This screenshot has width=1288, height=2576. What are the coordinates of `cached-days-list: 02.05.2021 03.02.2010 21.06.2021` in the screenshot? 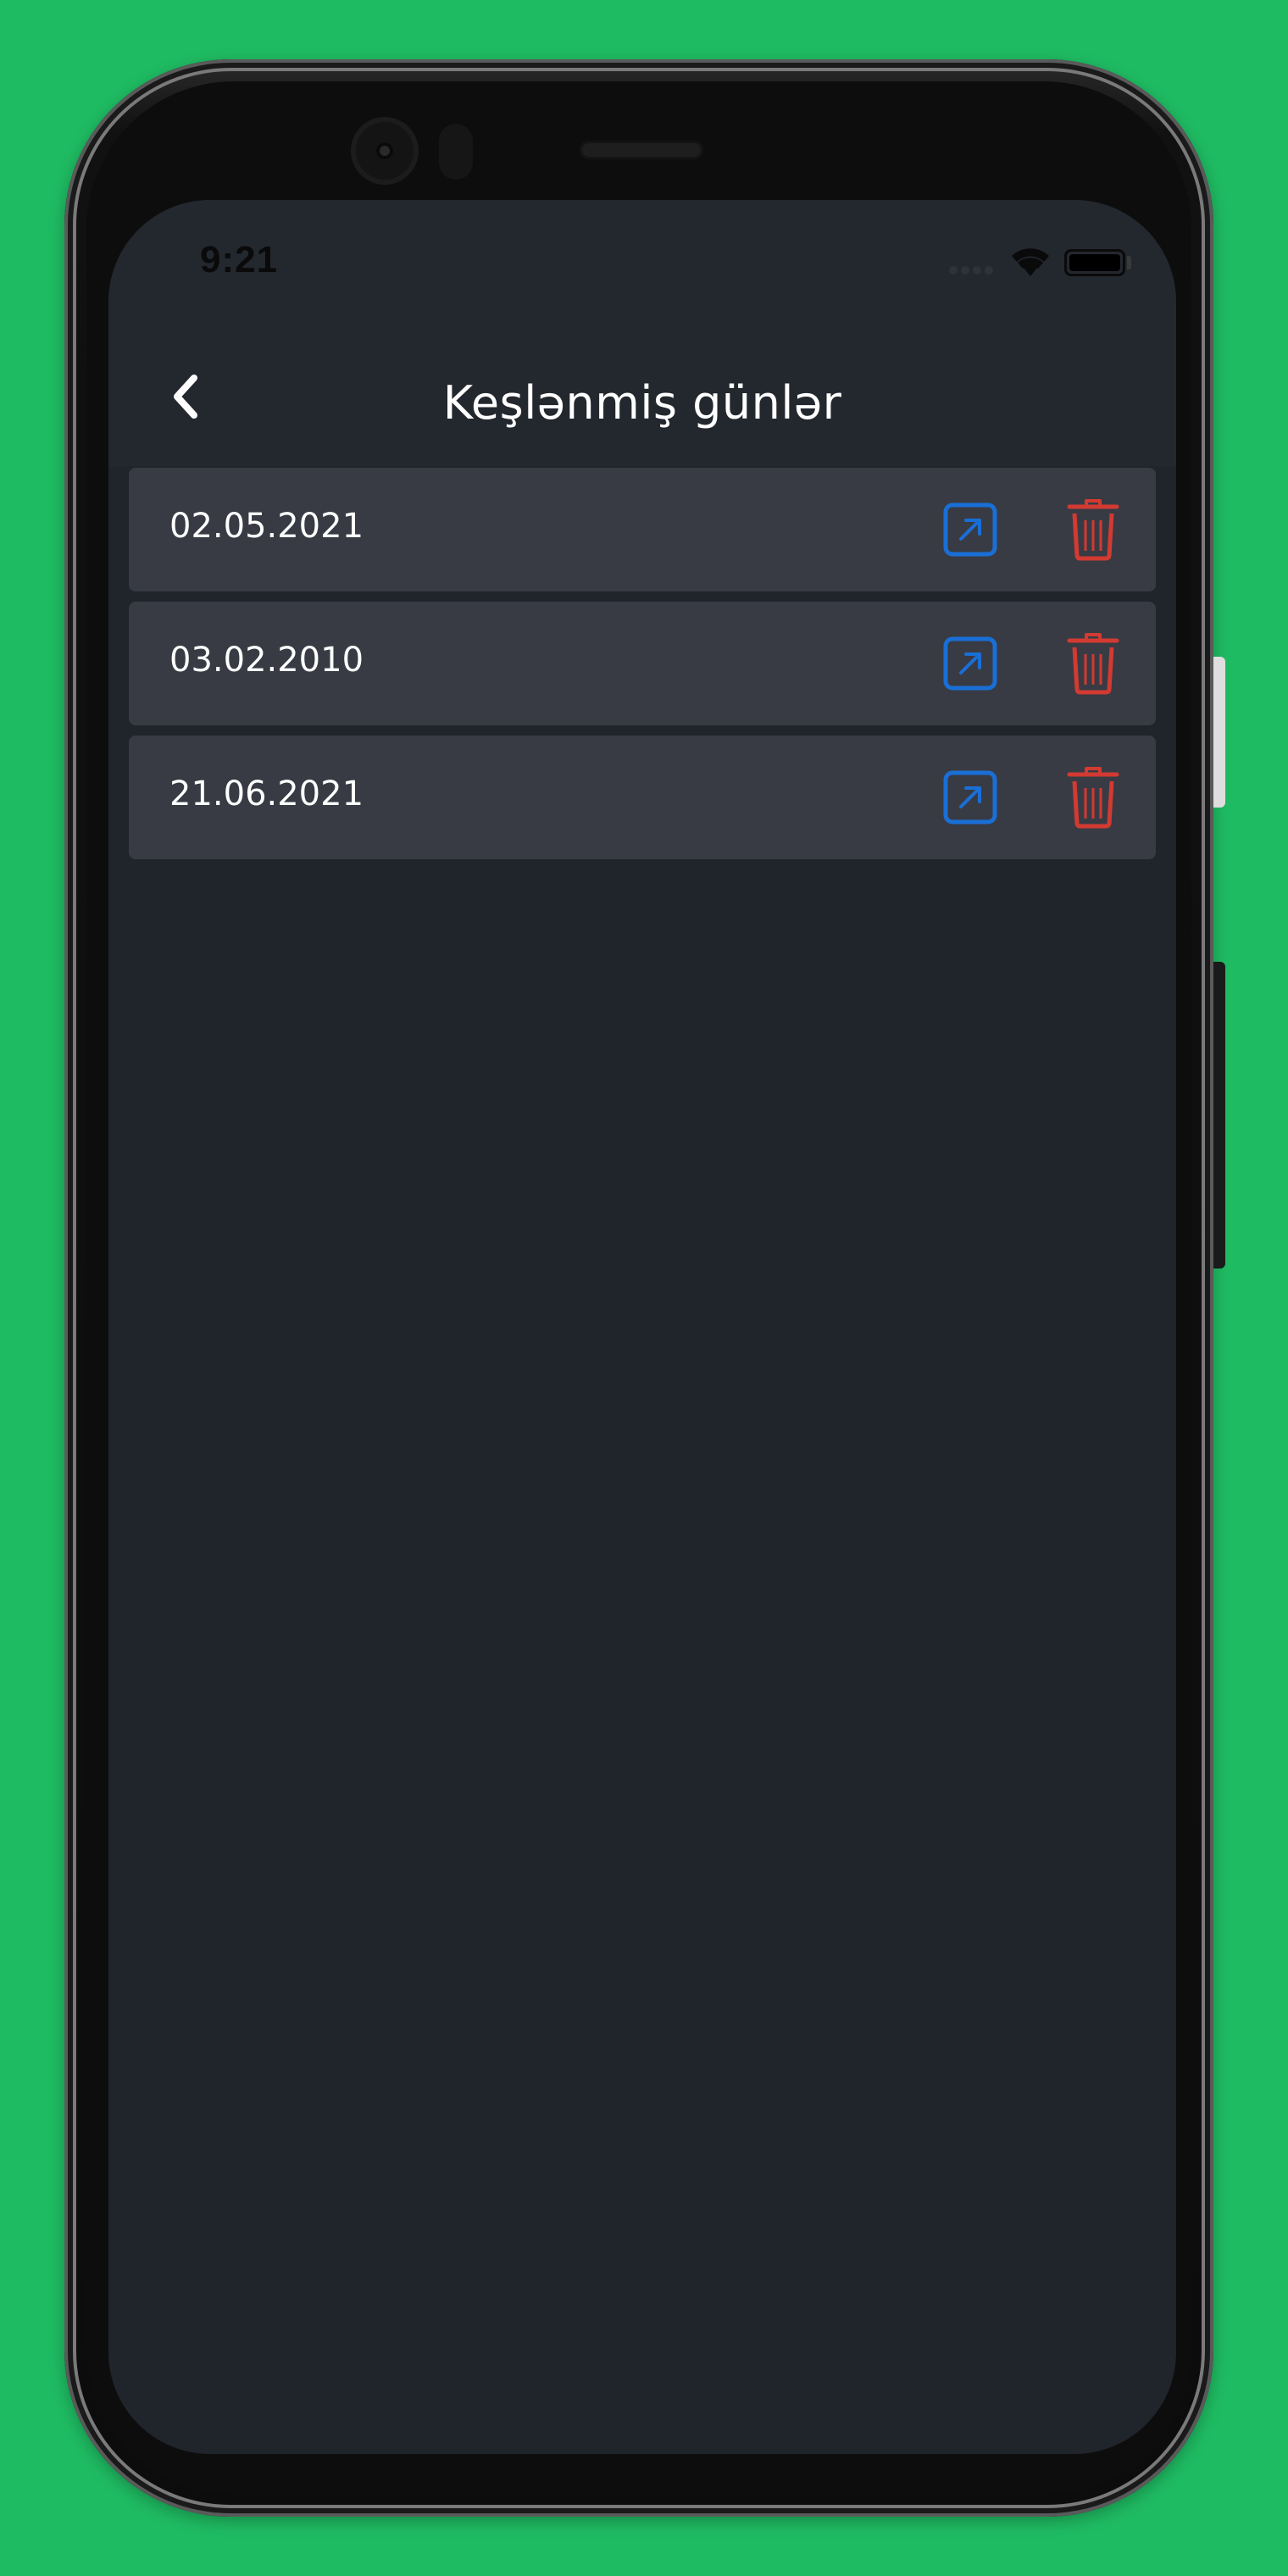 It's located at (642, 668).